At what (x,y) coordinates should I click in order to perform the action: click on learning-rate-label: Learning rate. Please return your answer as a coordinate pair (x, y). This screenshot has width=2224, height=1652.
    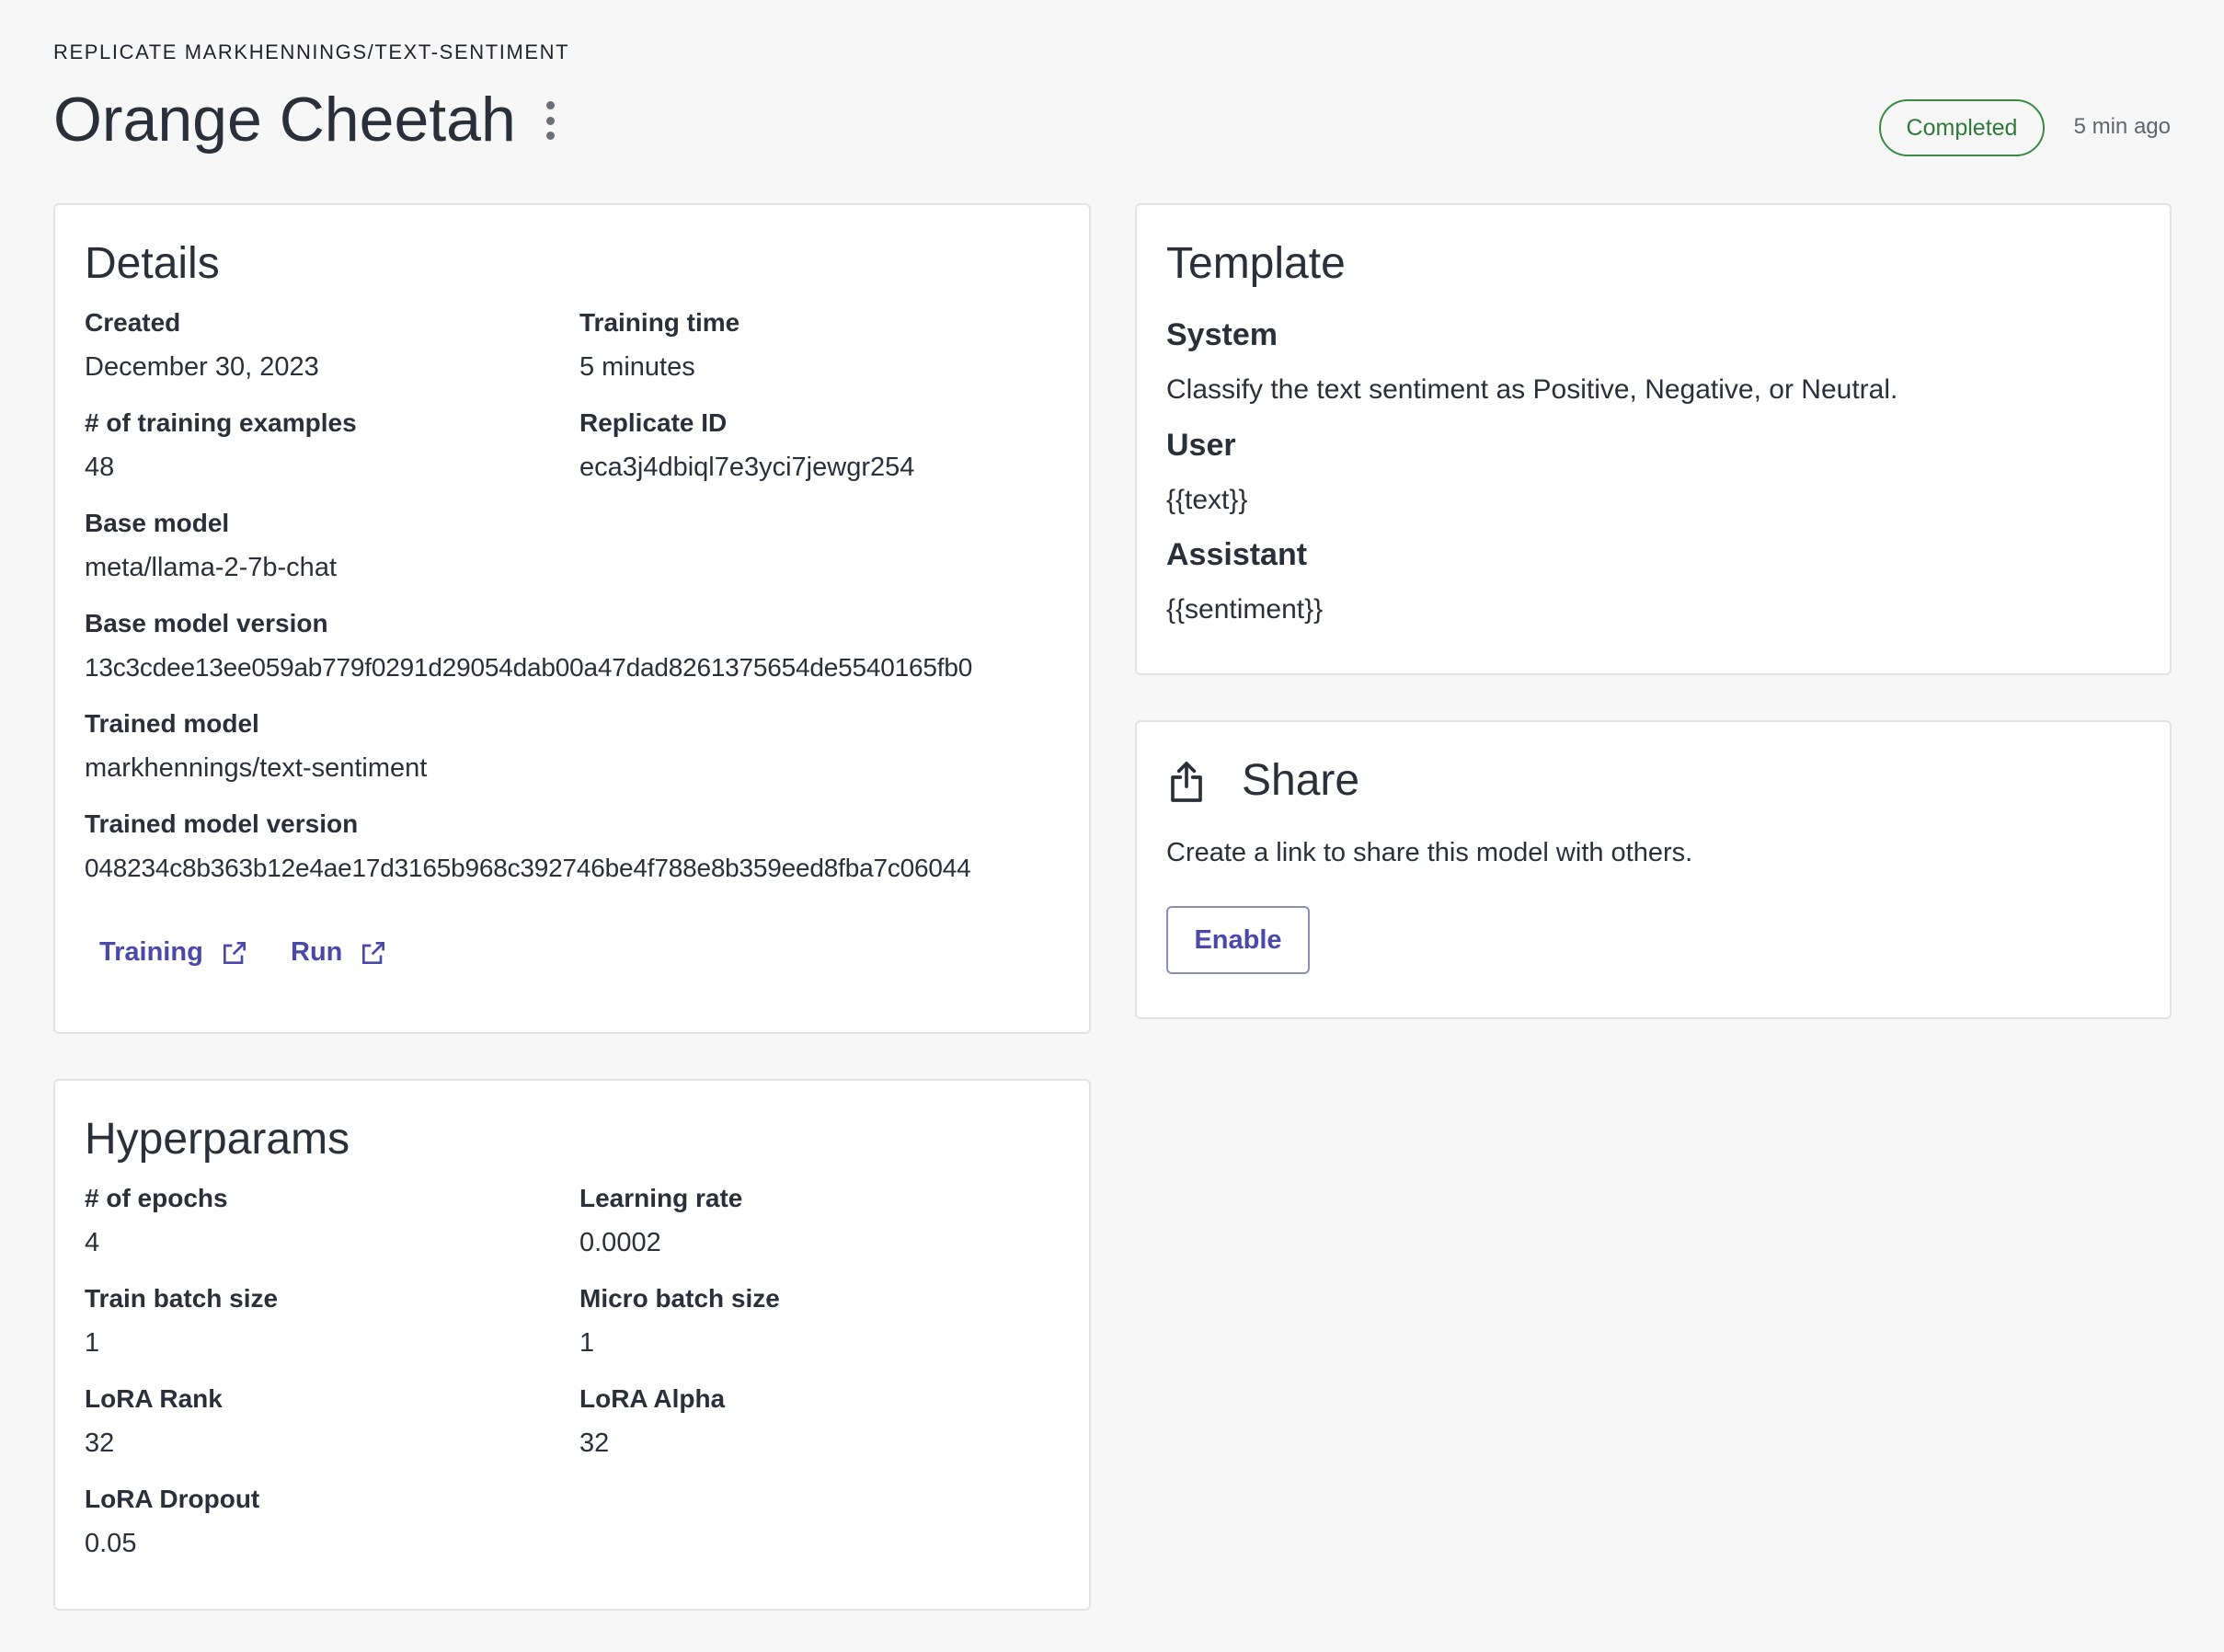
    Looking at the image, I should click on (661, 1198).